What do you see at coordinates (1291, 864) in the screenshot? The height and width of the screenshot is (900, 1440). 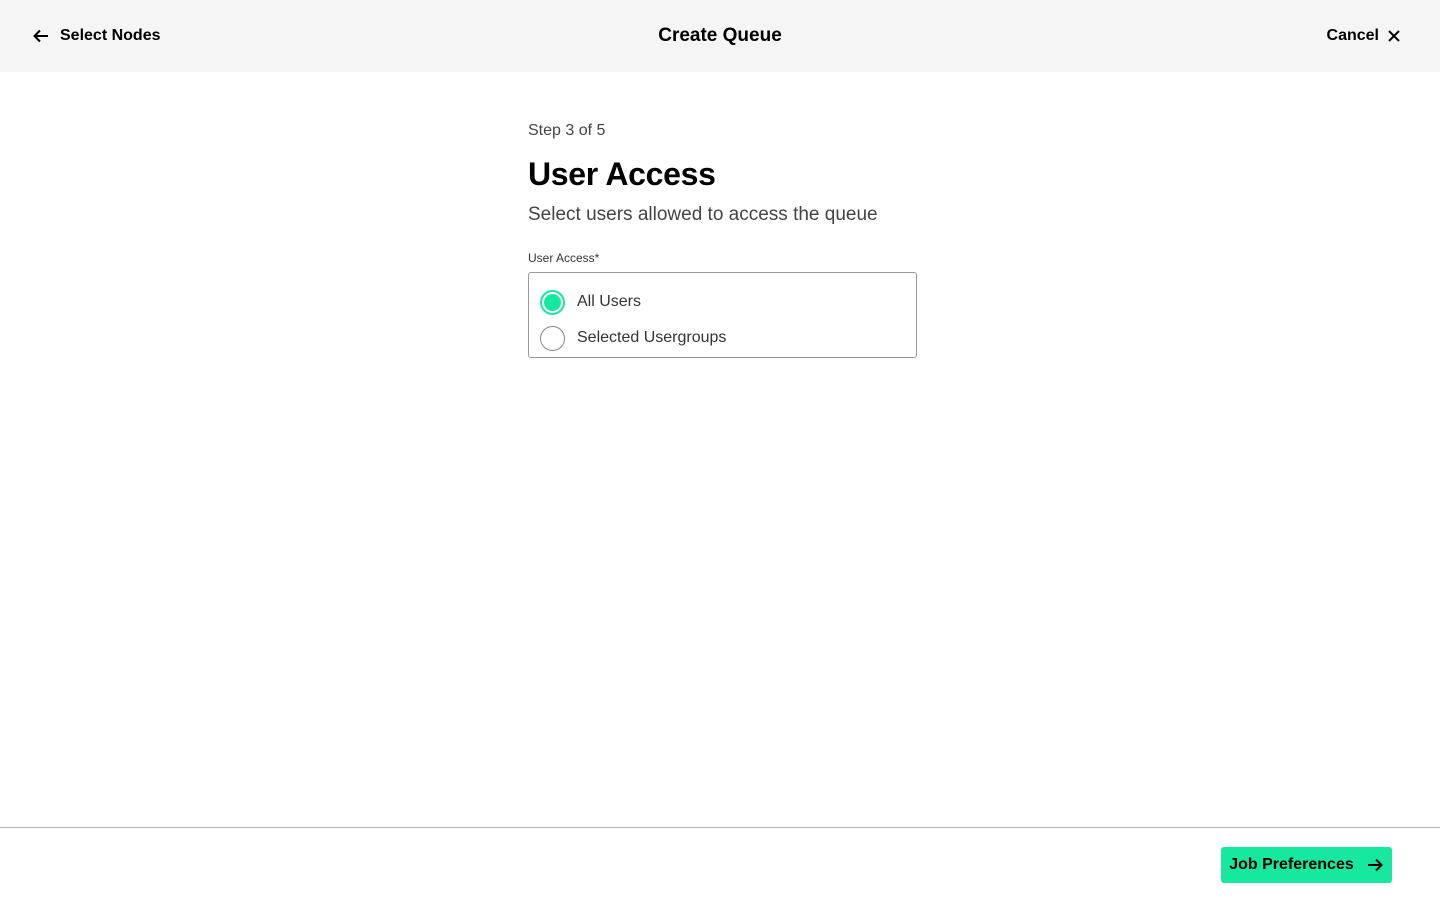 I see `next-step-label: Job Preferences` at bounding box center [1291, 864].